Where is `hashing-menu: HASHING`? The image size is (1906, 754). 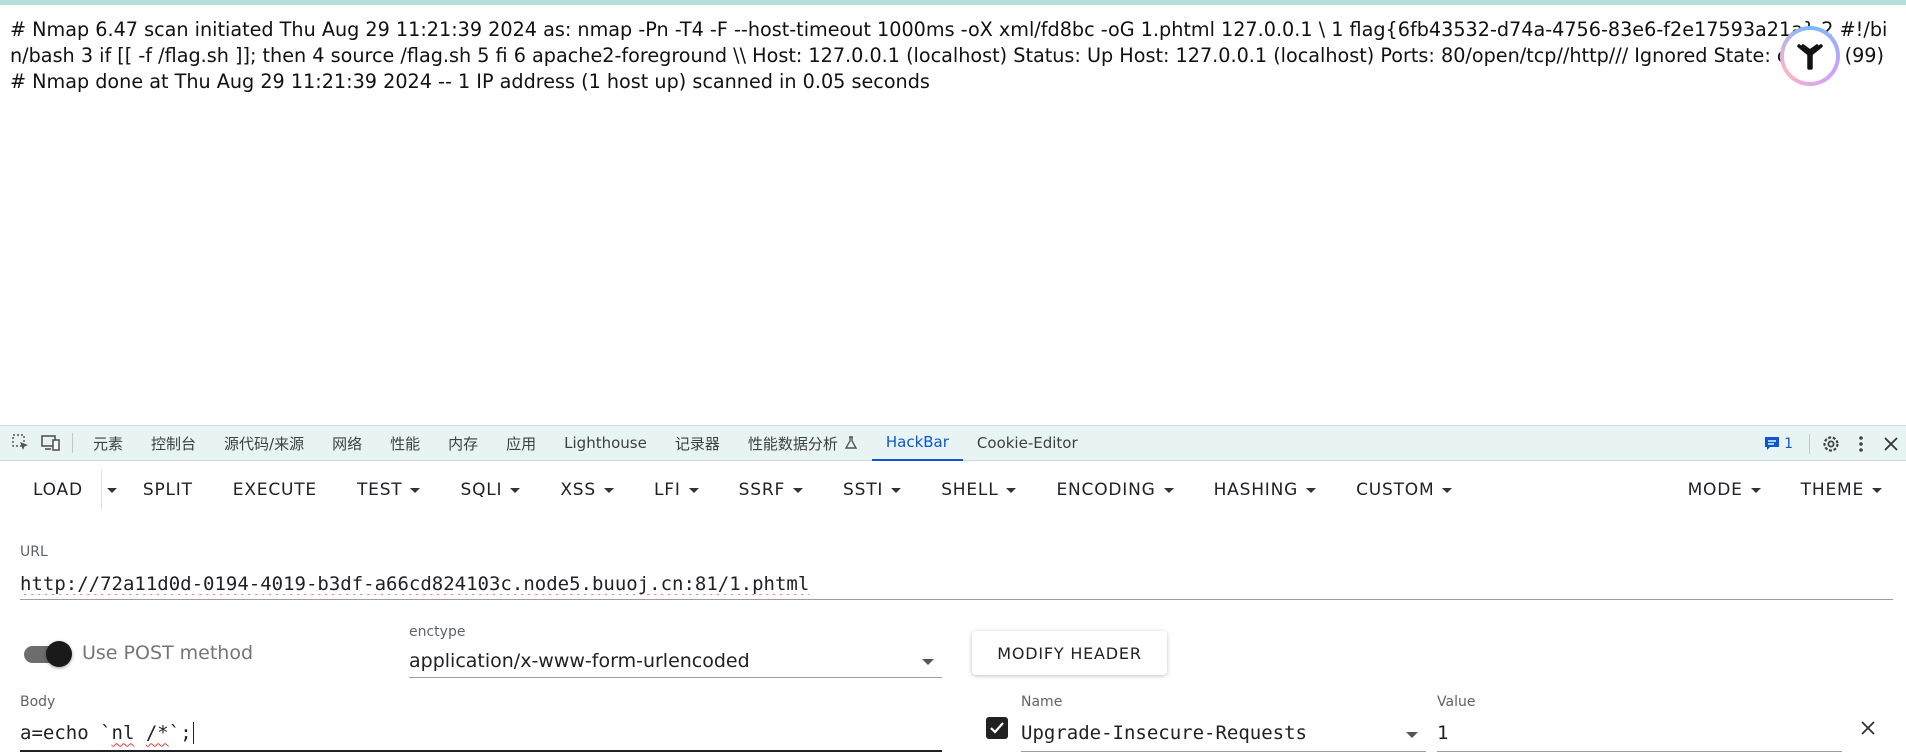
hashing-menu: HASHING is located at coordinates (1265, 490).